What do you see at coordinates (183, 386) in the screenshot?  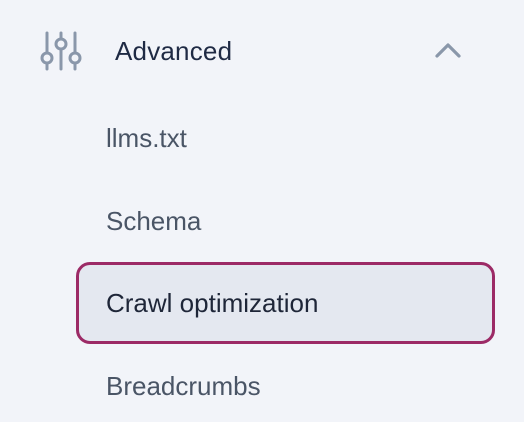 I see `submenu-item-label: Breadcrumbs` at bounding box center [183, 386].